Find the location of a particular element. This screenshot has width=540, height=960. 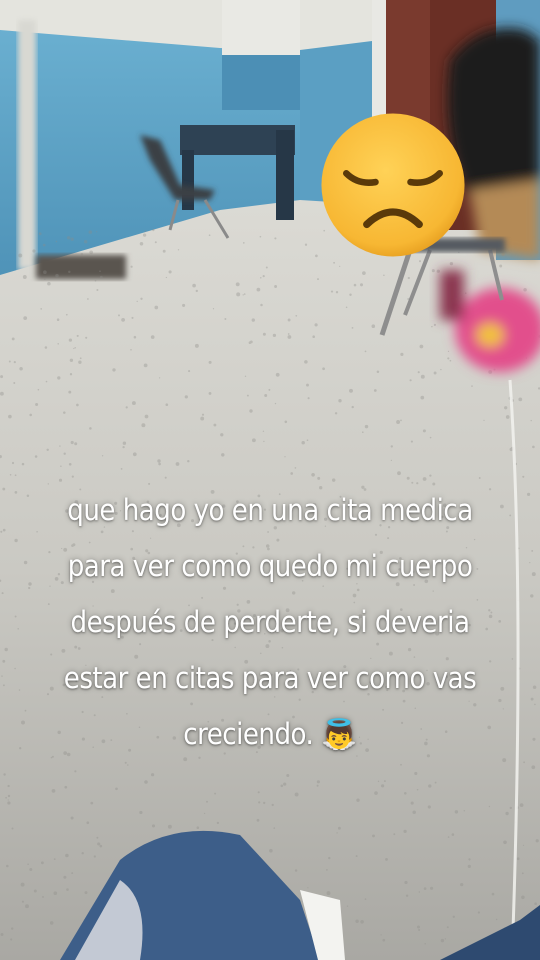

scale-pole is located at coordinates (27, 145).